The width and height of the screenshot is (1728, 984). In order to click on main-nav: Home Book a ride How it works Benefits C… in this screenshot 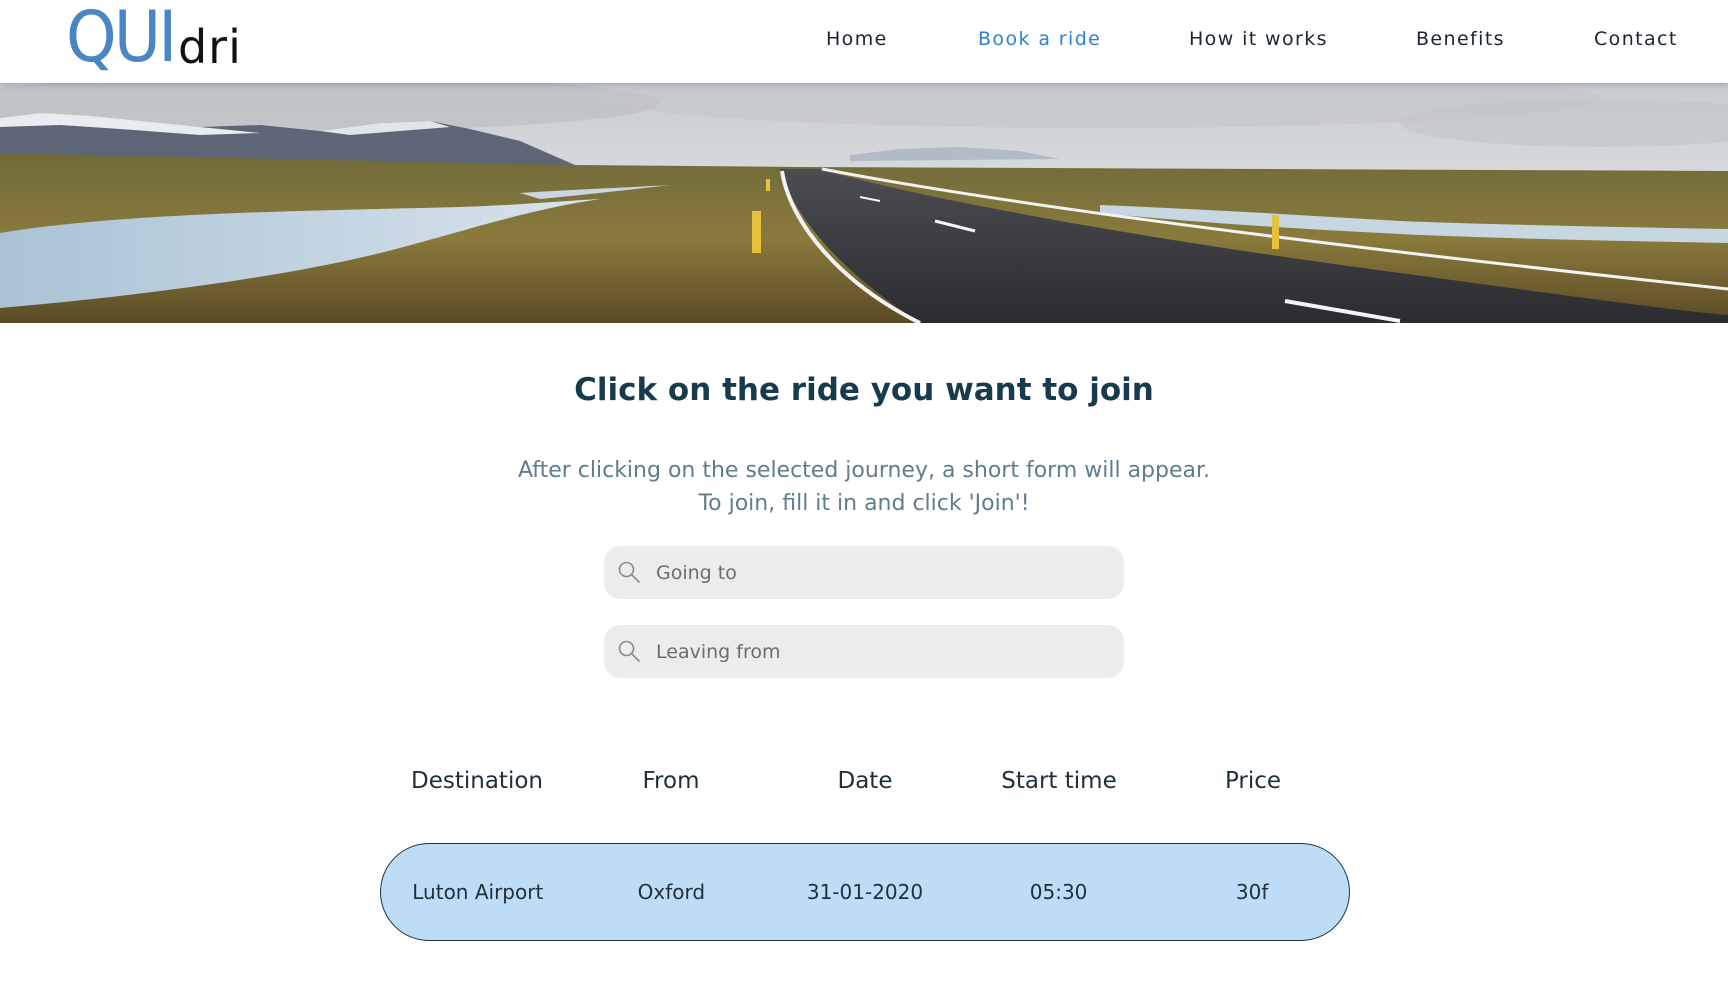, I will do `click(864, 41)`.